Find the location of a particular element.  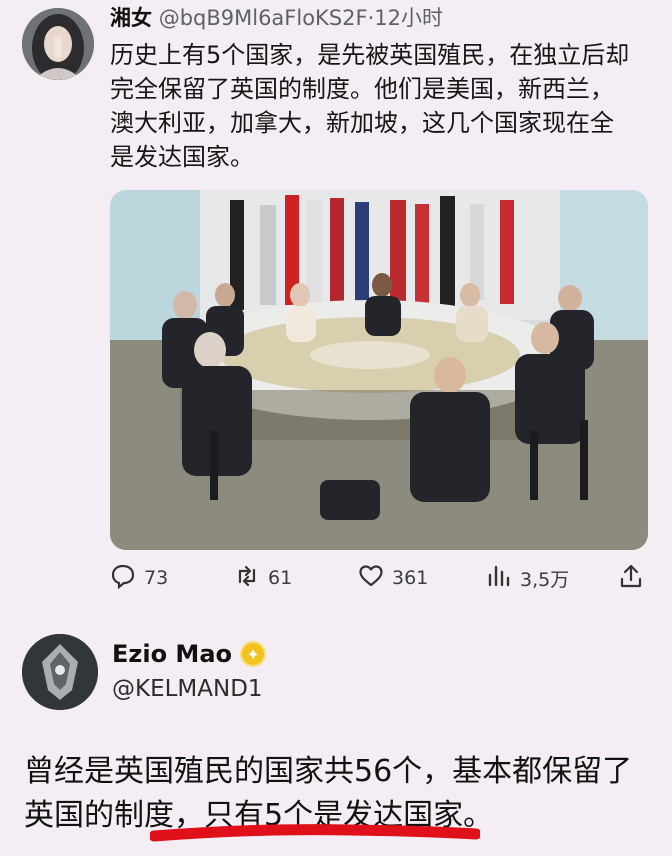

like-action: 361 is located at coordinates (393, 578).